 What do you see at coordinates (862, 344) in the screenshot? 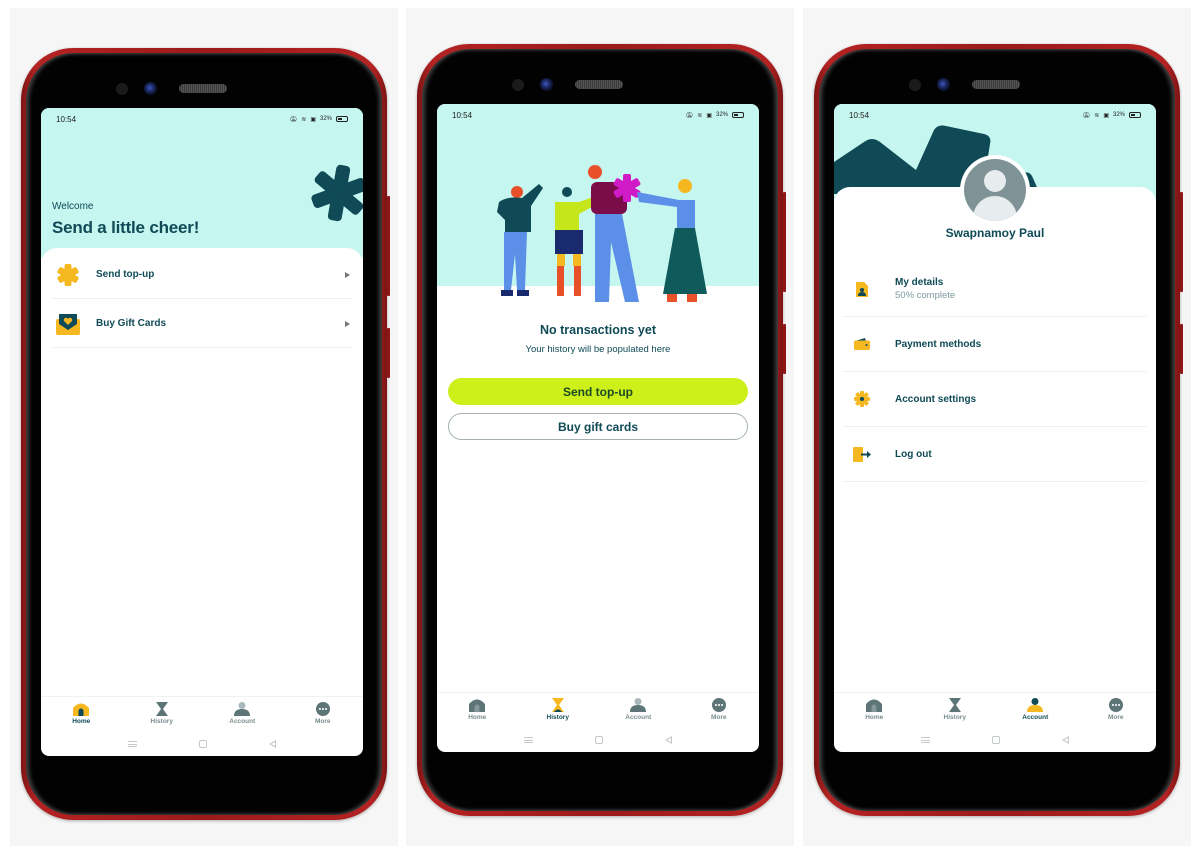
I see `wallet-icon` at bounding box center [862, 344].